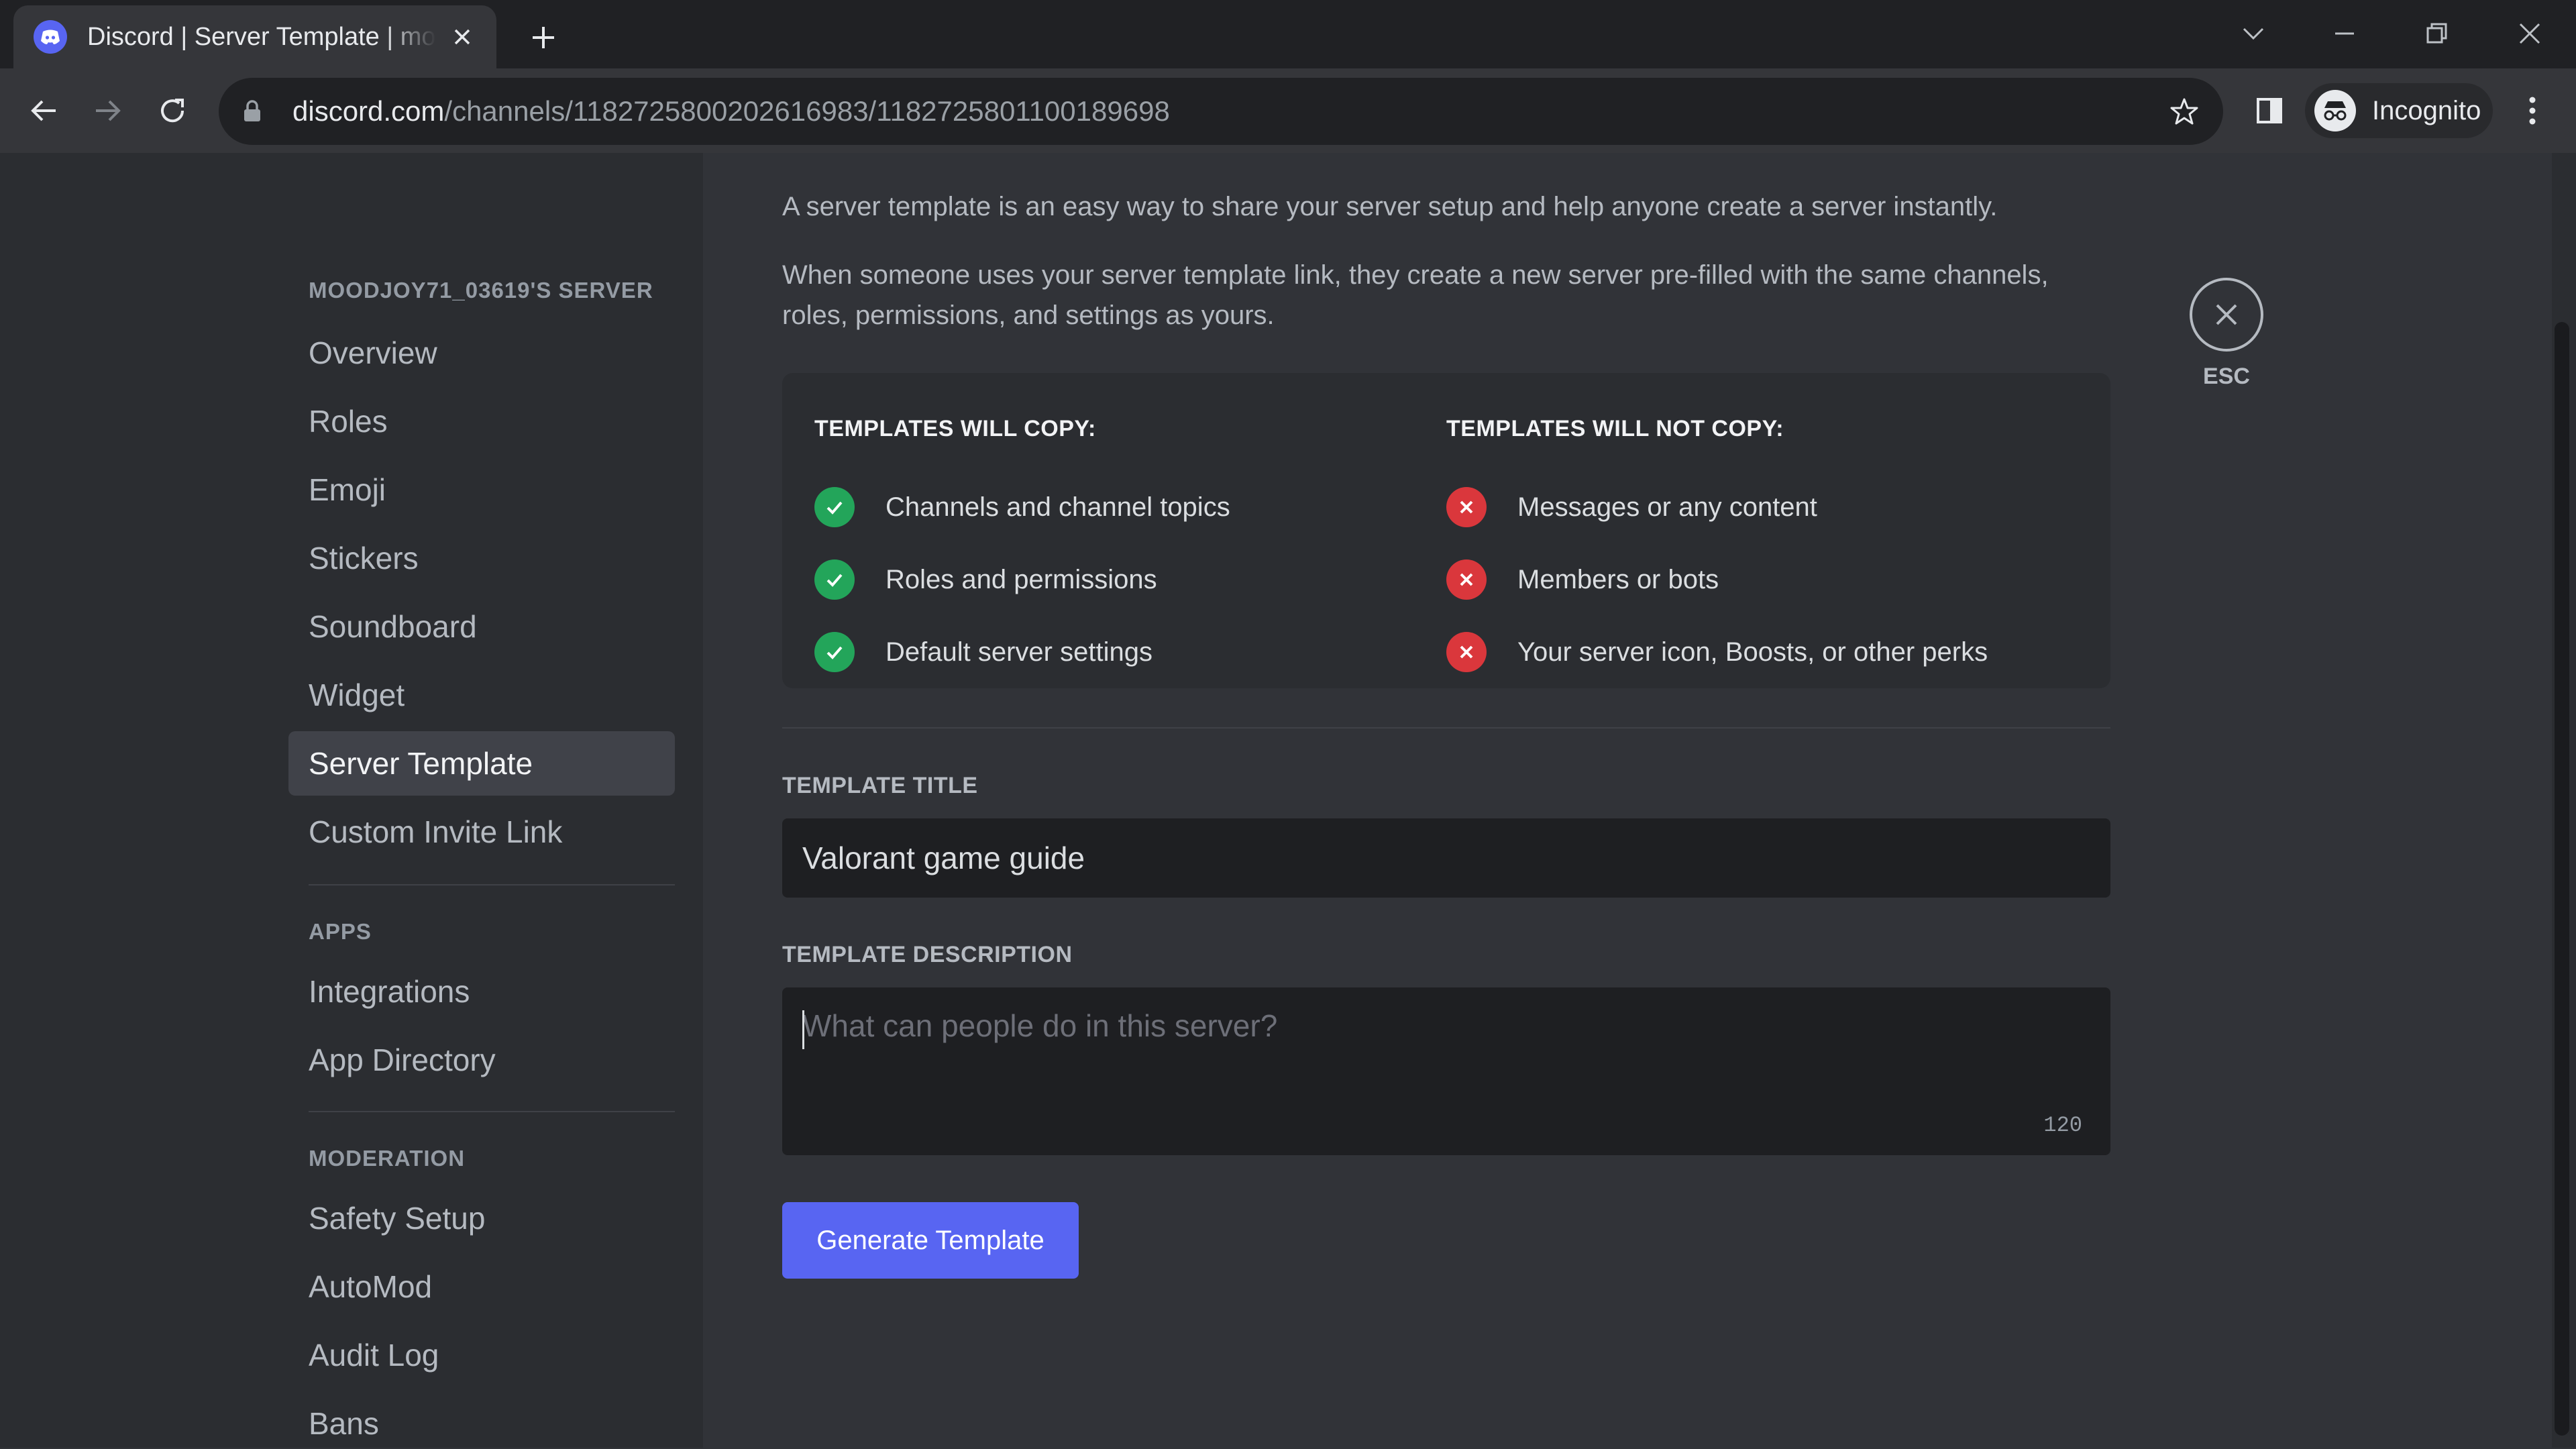 This screenshot has width=2576, height=1449. Describe the element at coordinates (1022, 507) in the screenshot. I see `will-copy-item: Channels and channel topics` at that location.